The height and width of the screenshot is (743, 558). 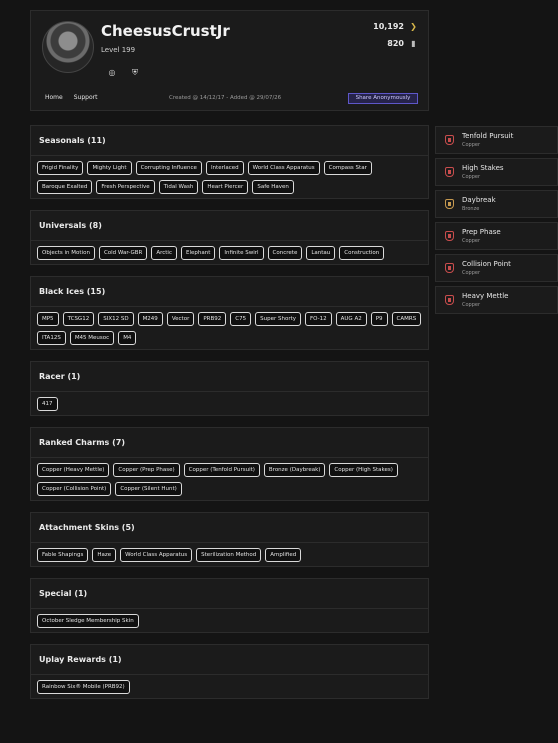 I want to click on item-chip: Fresh Perspective, so click(x=125, y=187).